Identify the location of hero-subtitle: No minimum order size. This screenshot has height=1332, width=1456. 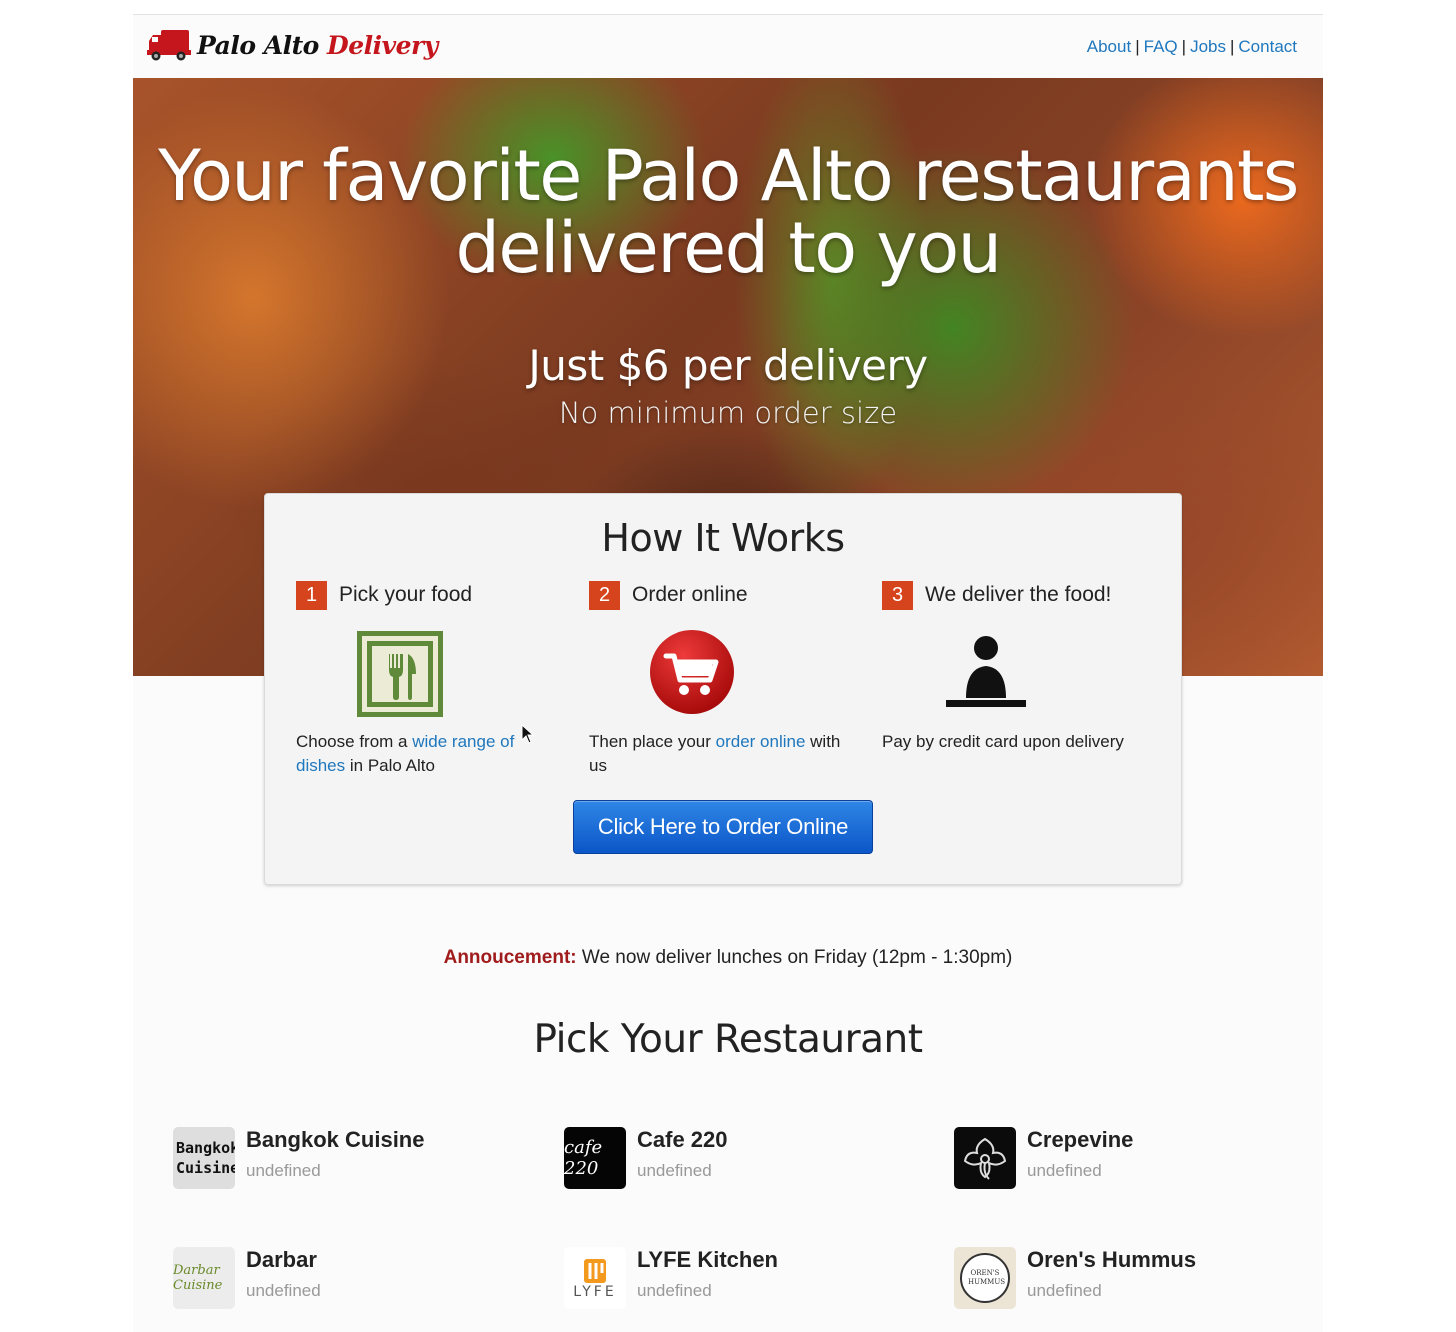
(728, 413).